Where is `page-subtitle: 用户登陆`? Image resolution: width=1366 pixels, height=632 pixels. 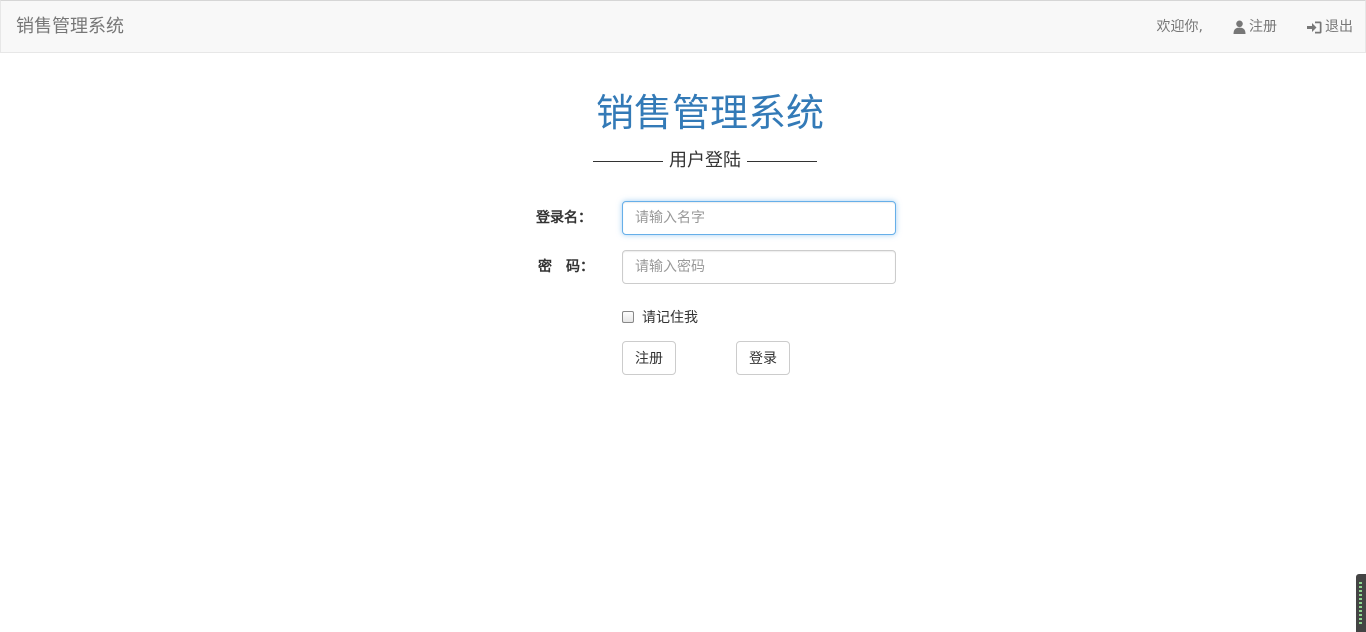
page-subtitle: 用户登陆 is located at coordinates (705, 161).